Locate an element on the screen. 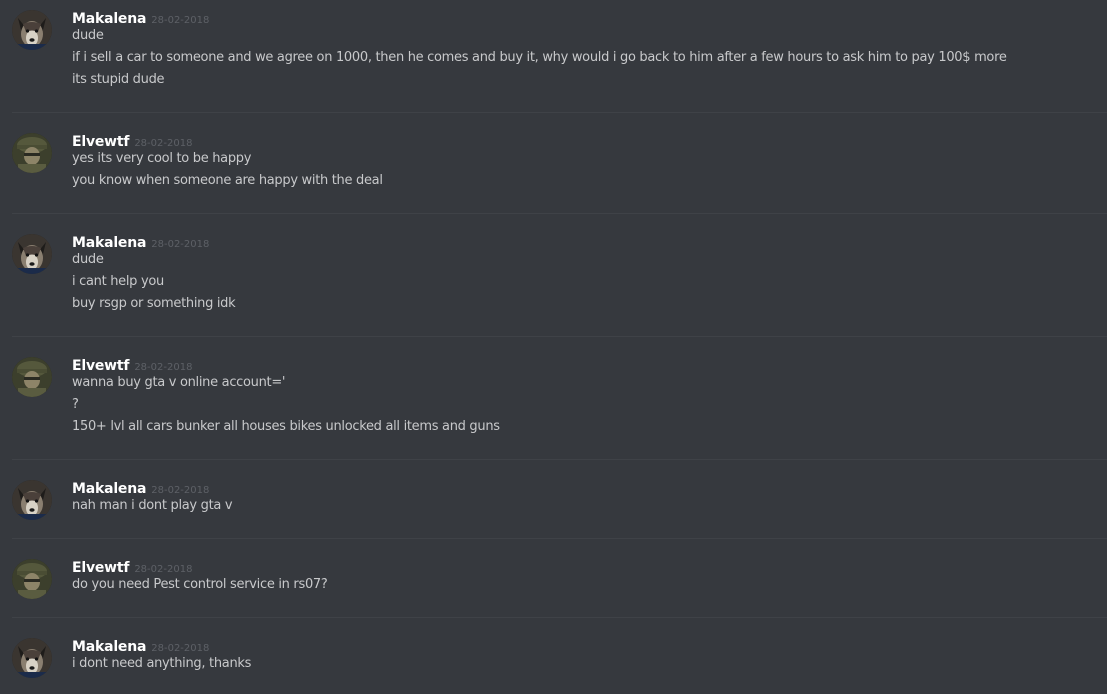  message-text: buy rsgp or something idk is located at coordinates (154, 303).